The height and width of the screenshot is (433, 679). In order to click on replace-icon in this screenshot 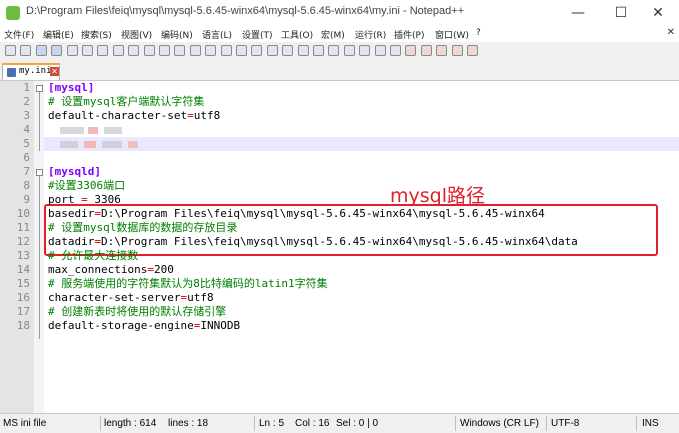, I will do `click(211, 50)`.